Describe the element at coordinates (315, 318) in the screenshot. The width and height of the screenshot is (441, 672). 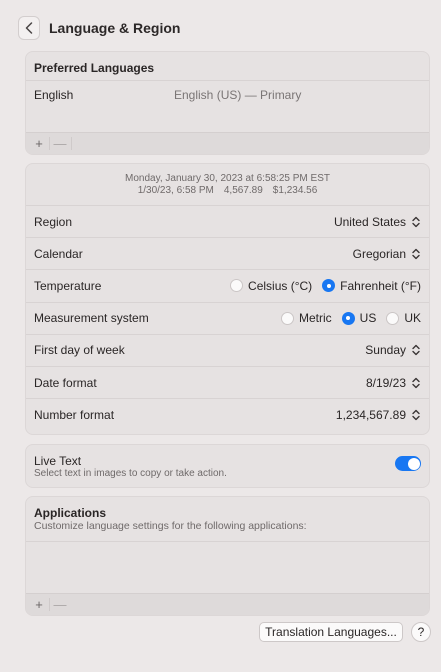
I see `metric-label: Metric` at that location.